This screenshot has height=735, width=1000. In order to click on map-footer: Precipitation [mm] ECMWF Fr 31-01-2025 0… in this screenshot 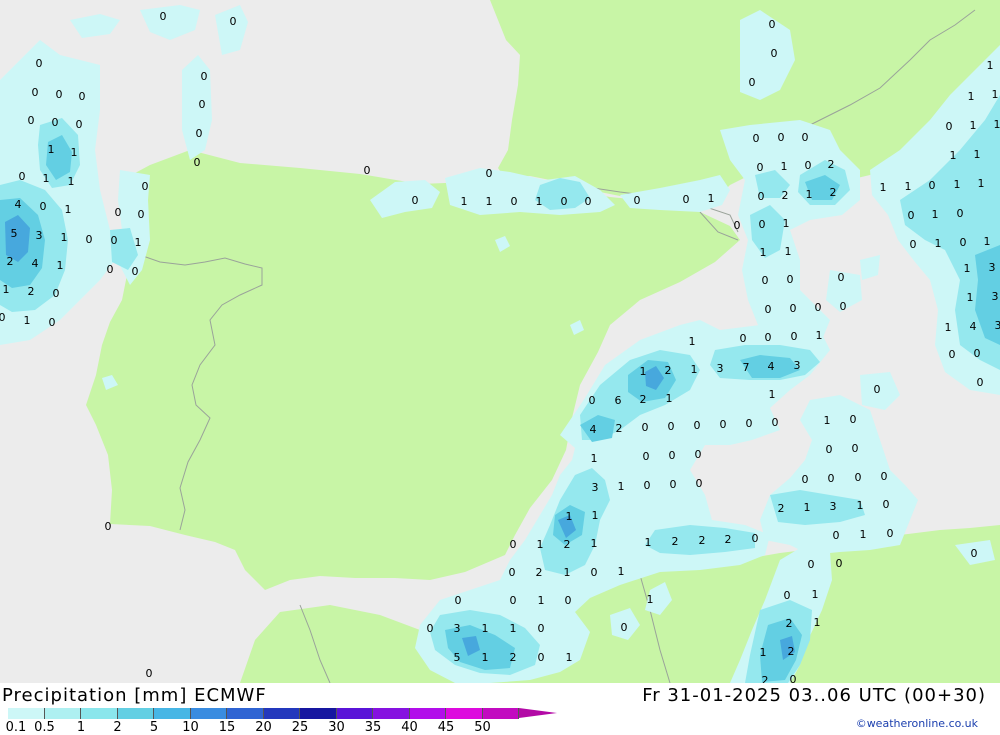, I will do `click(500, 708)`.